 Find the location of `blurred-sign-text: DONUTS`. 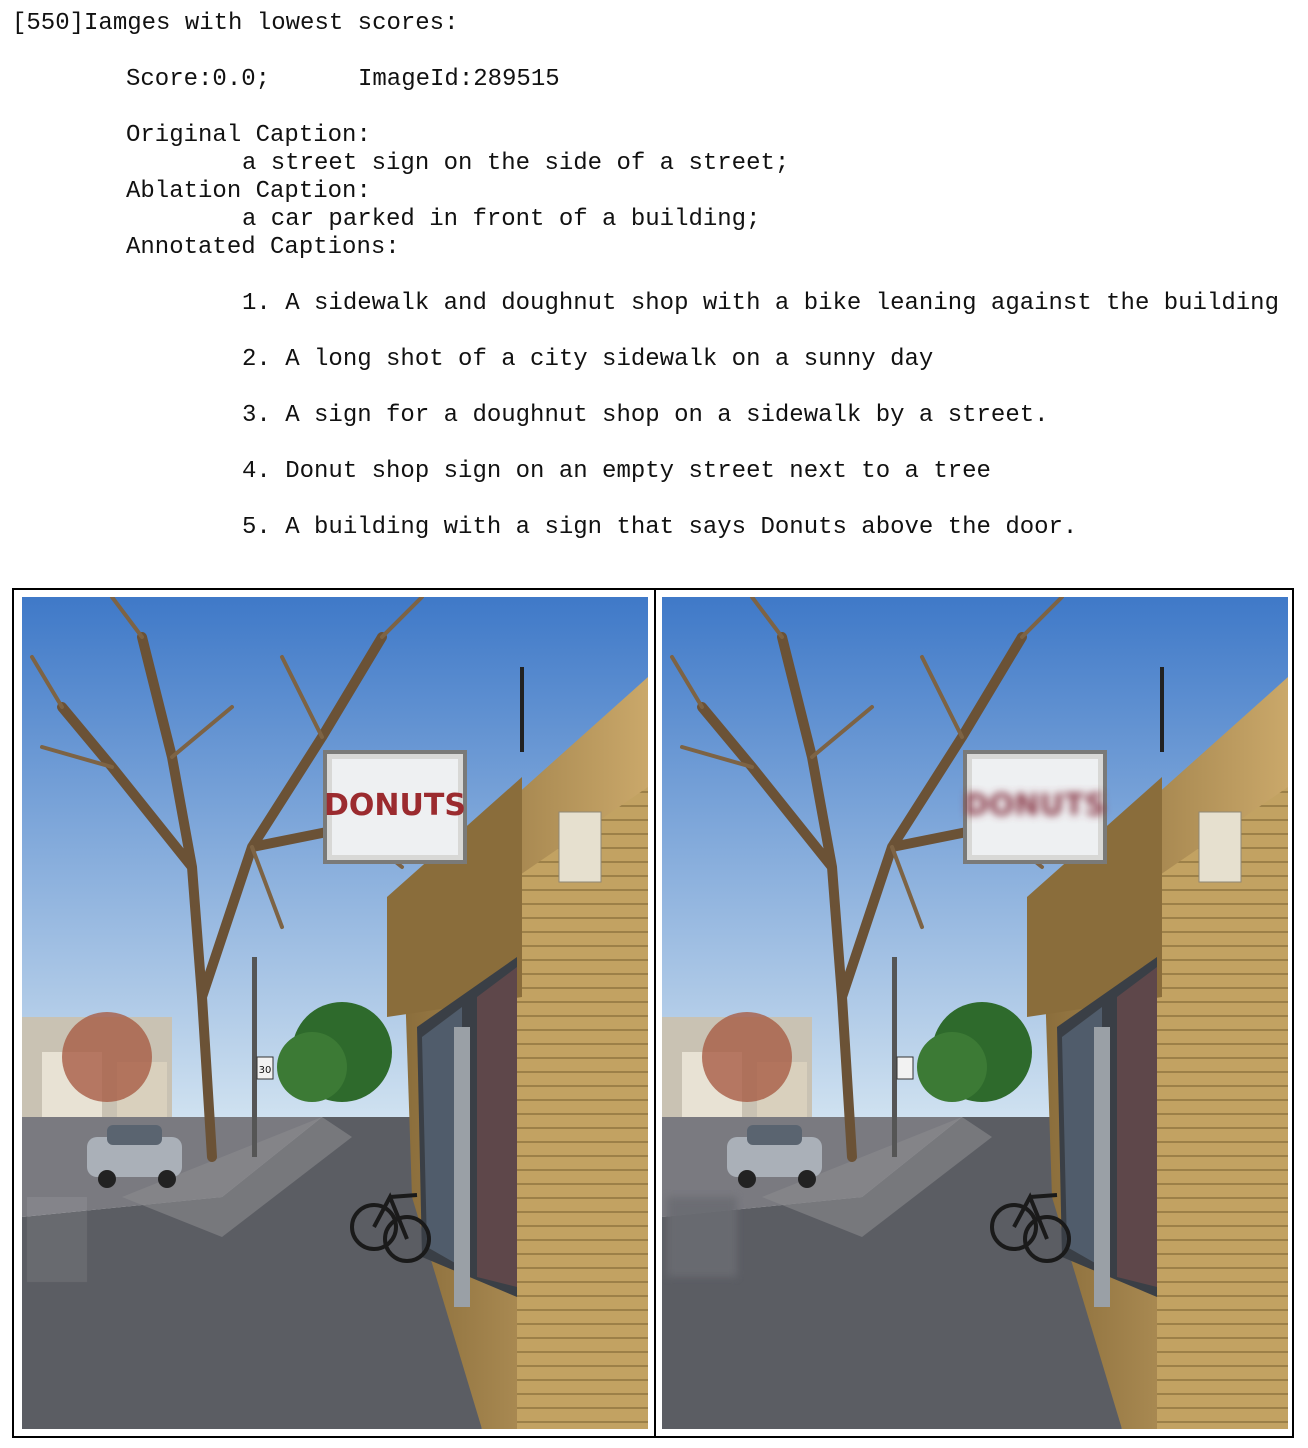

blurred-sign-text: DONUTS is located at coordinates (1035, 805).